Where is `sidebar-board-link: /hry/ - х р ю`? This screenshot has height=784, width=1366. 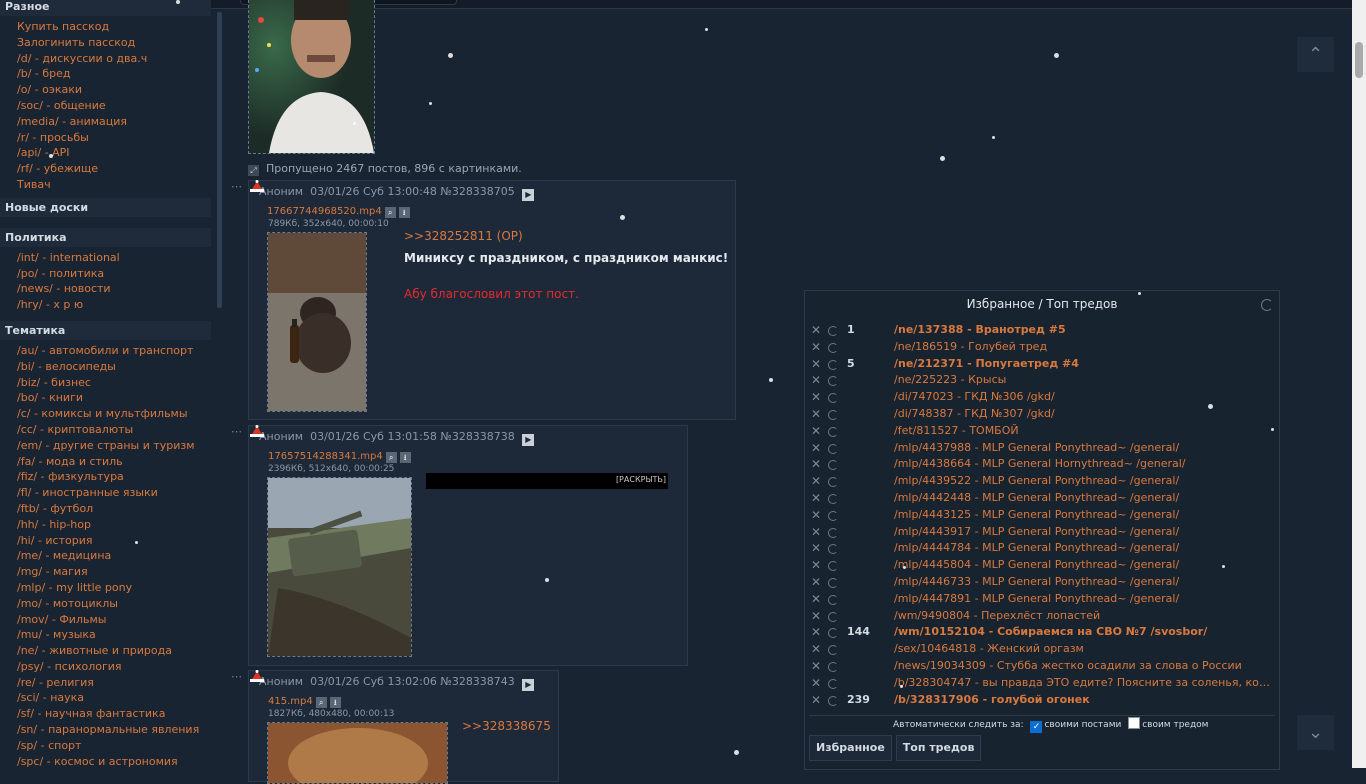 sidebar-board-link: /hry/ - х р ю is located at coordinates (114, 305).